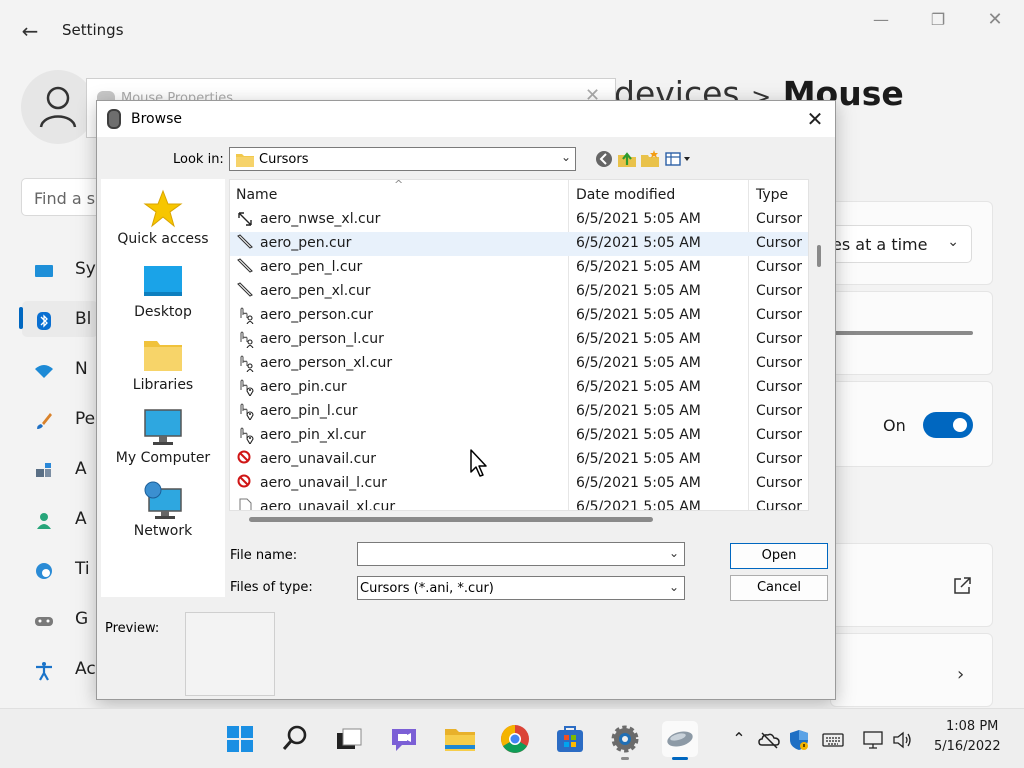  Describe the element at coordinates (521, 588) in the screenshot. I see `filetype-combo: Cursors (*.ani, *.cur) ⌄` at that location.